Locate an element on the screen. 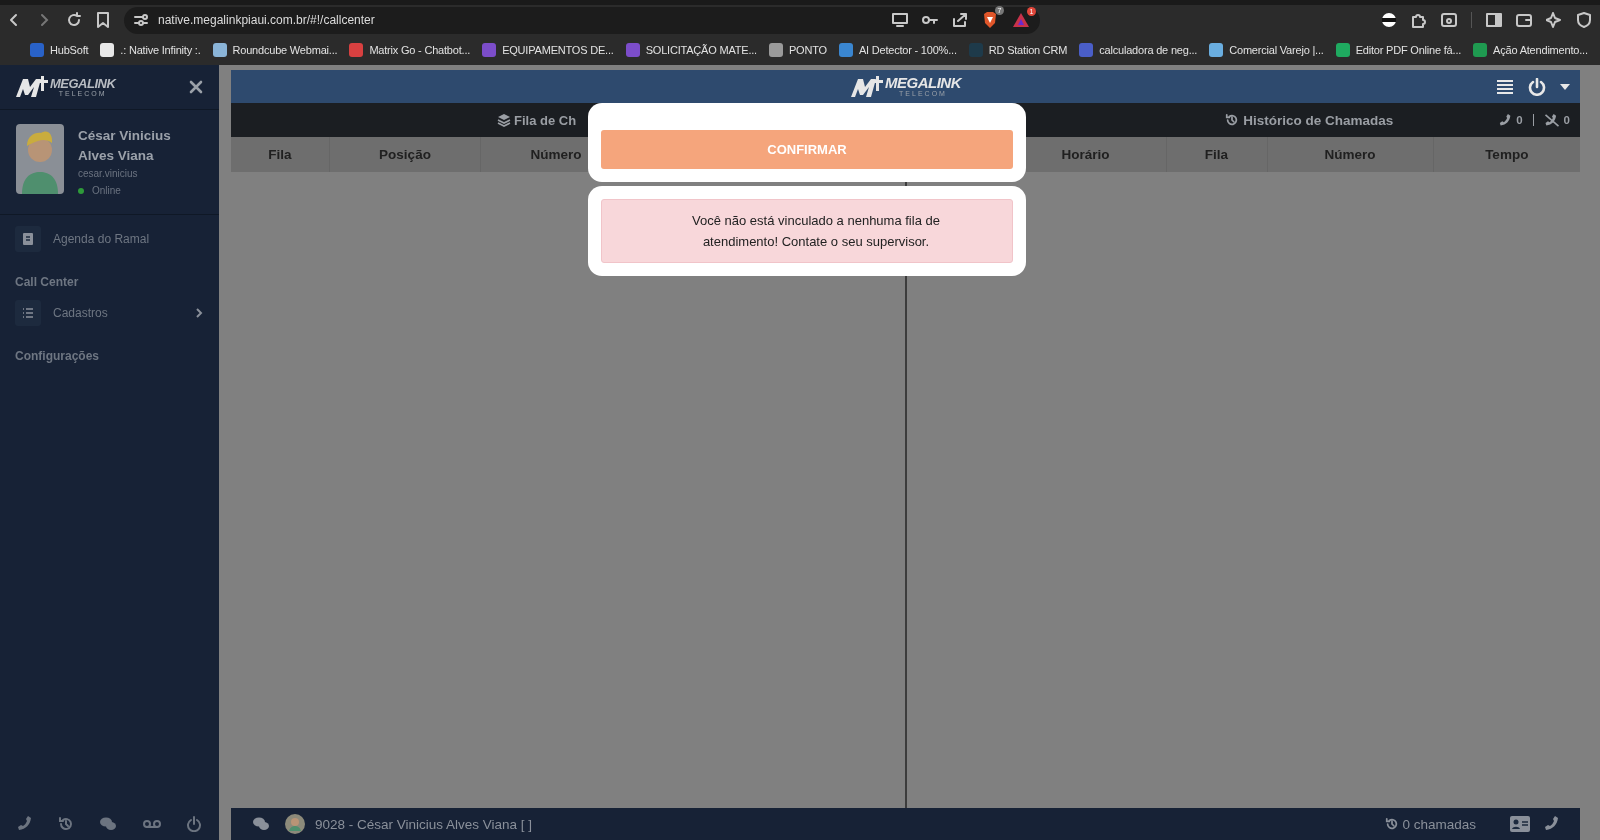 Image resolution: width=1600 pixels, height=840 pixels. section-heading: Configurações is located at coordinates (57, 356).